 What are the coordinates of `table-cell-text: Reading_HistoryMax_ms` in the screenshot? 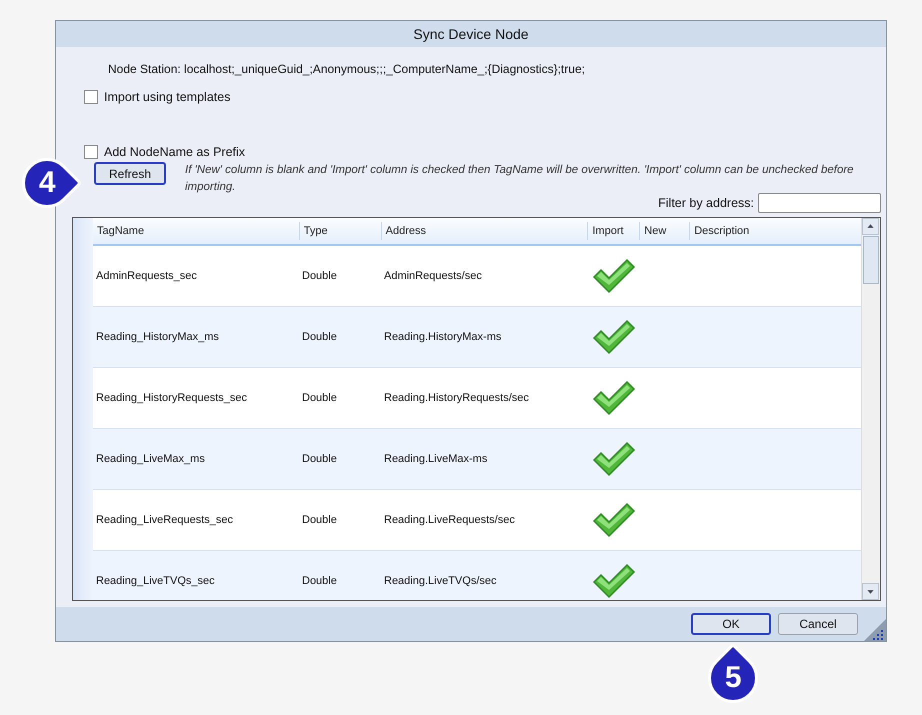 It's located at (157, 337).